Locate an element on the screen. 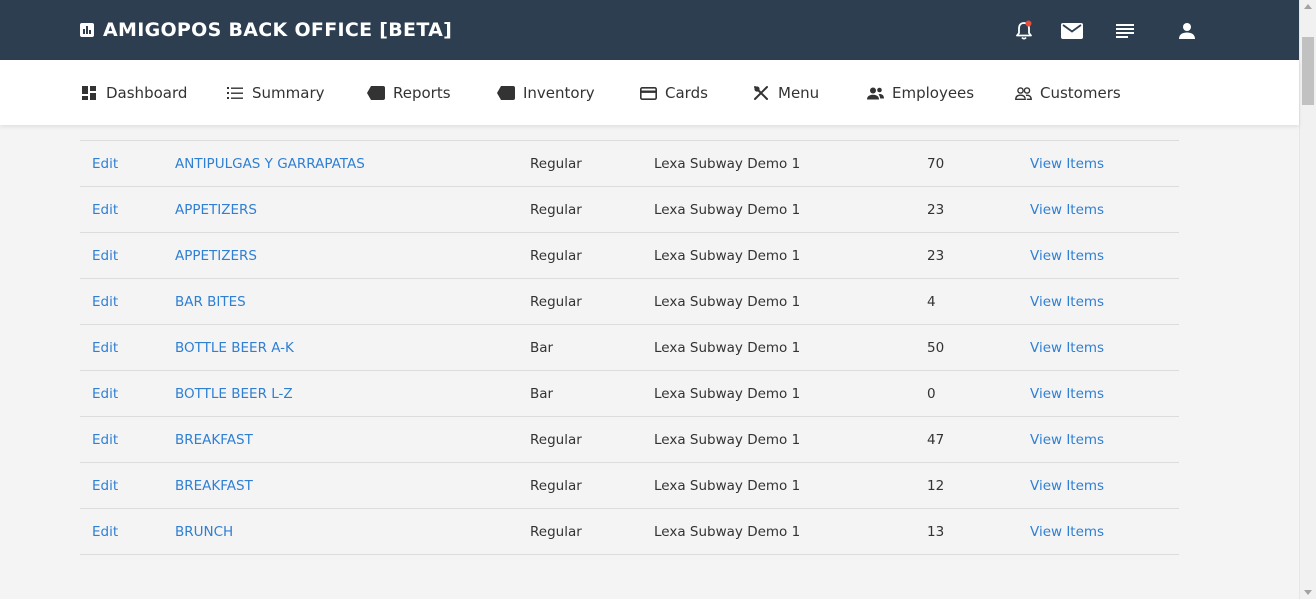 Image resolution: width=1316 pixels, height=599 pixels. nav-label: Reports is located at coordinates (422, 93).